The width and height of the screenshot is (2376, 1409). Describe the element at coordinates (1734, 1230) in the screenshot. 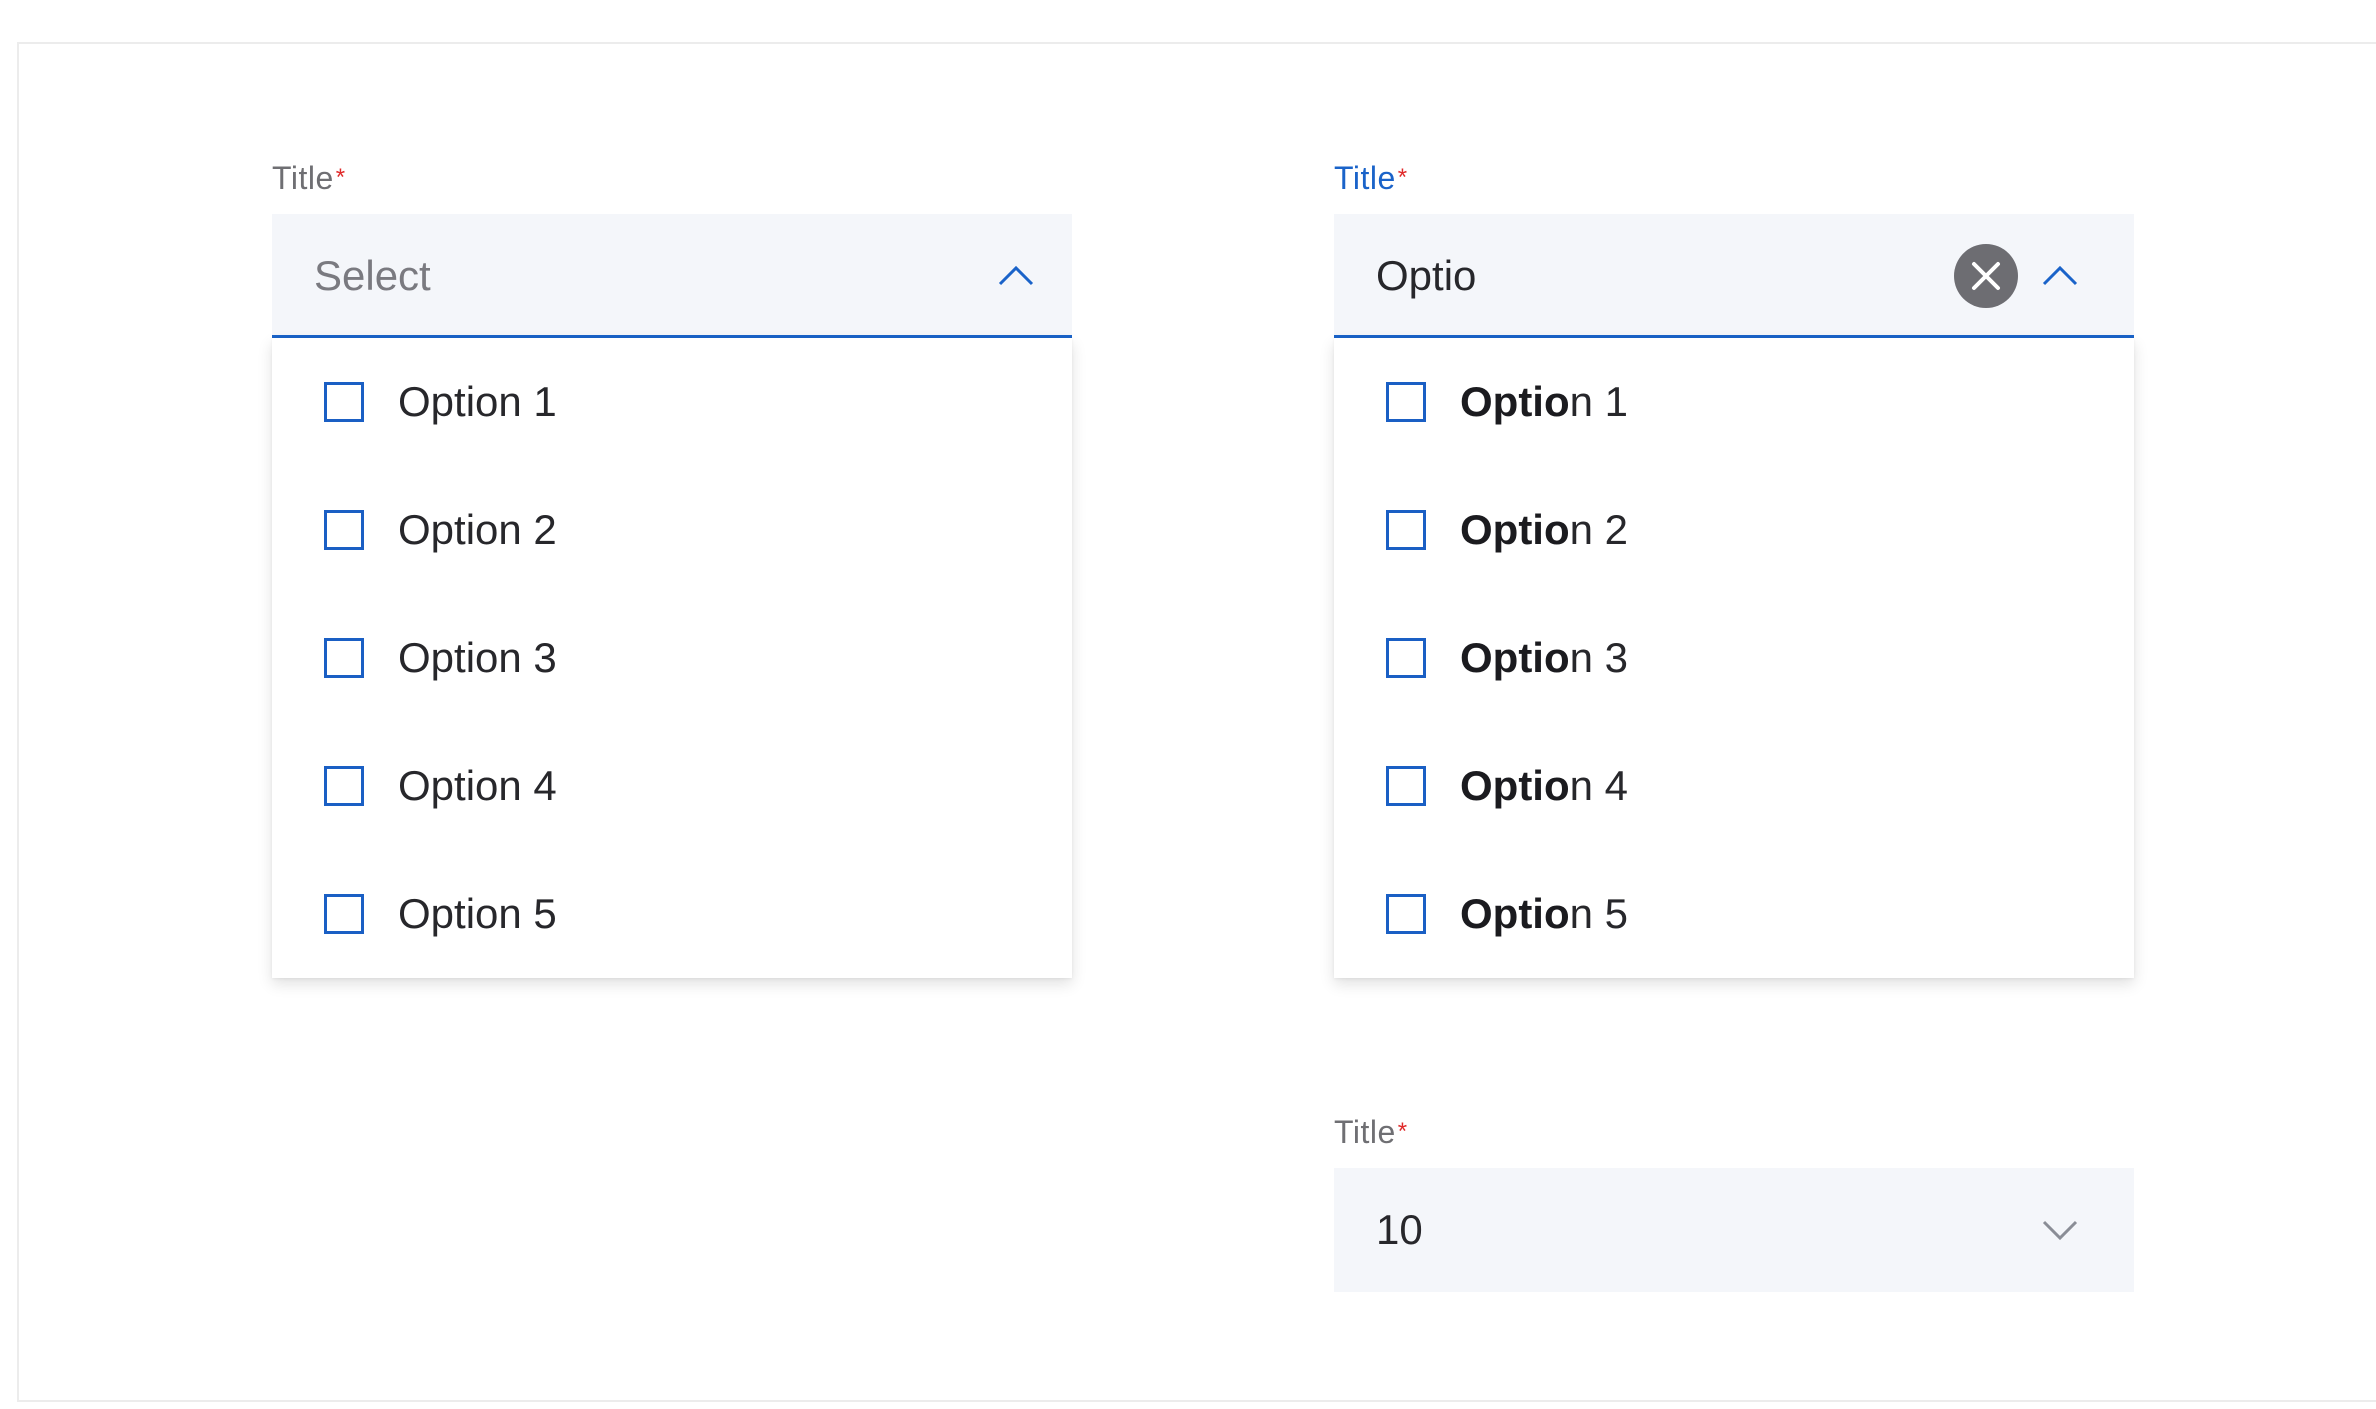

I see `select-input: 10` at that location.